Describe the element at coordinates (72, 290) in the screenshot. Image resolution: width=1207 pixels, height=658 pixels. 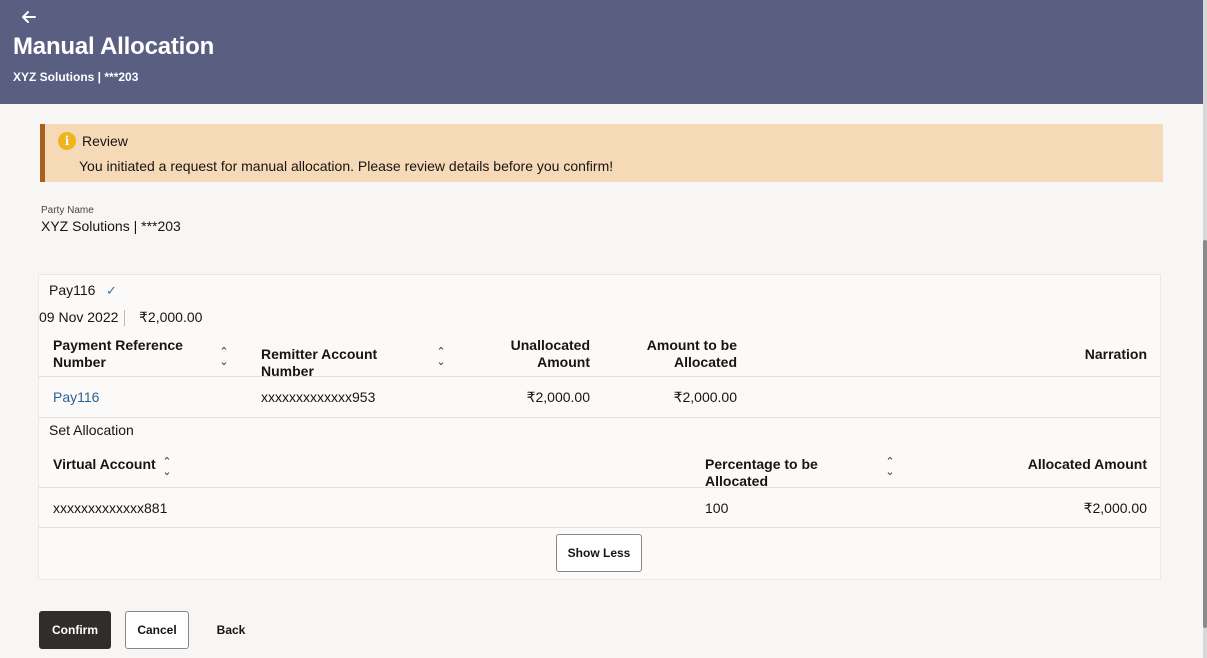
I see `payment-reference: Pay116` at that location.